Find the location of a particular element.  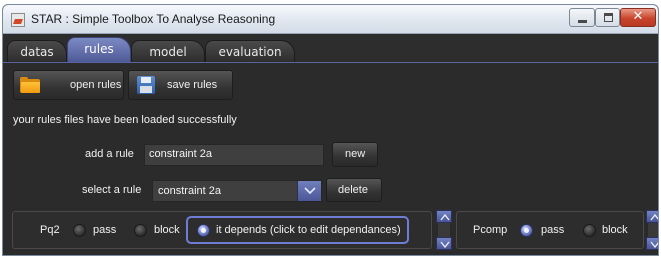

depends-label: it depends (click to edit dependances) is located at coordinates (308, 230).